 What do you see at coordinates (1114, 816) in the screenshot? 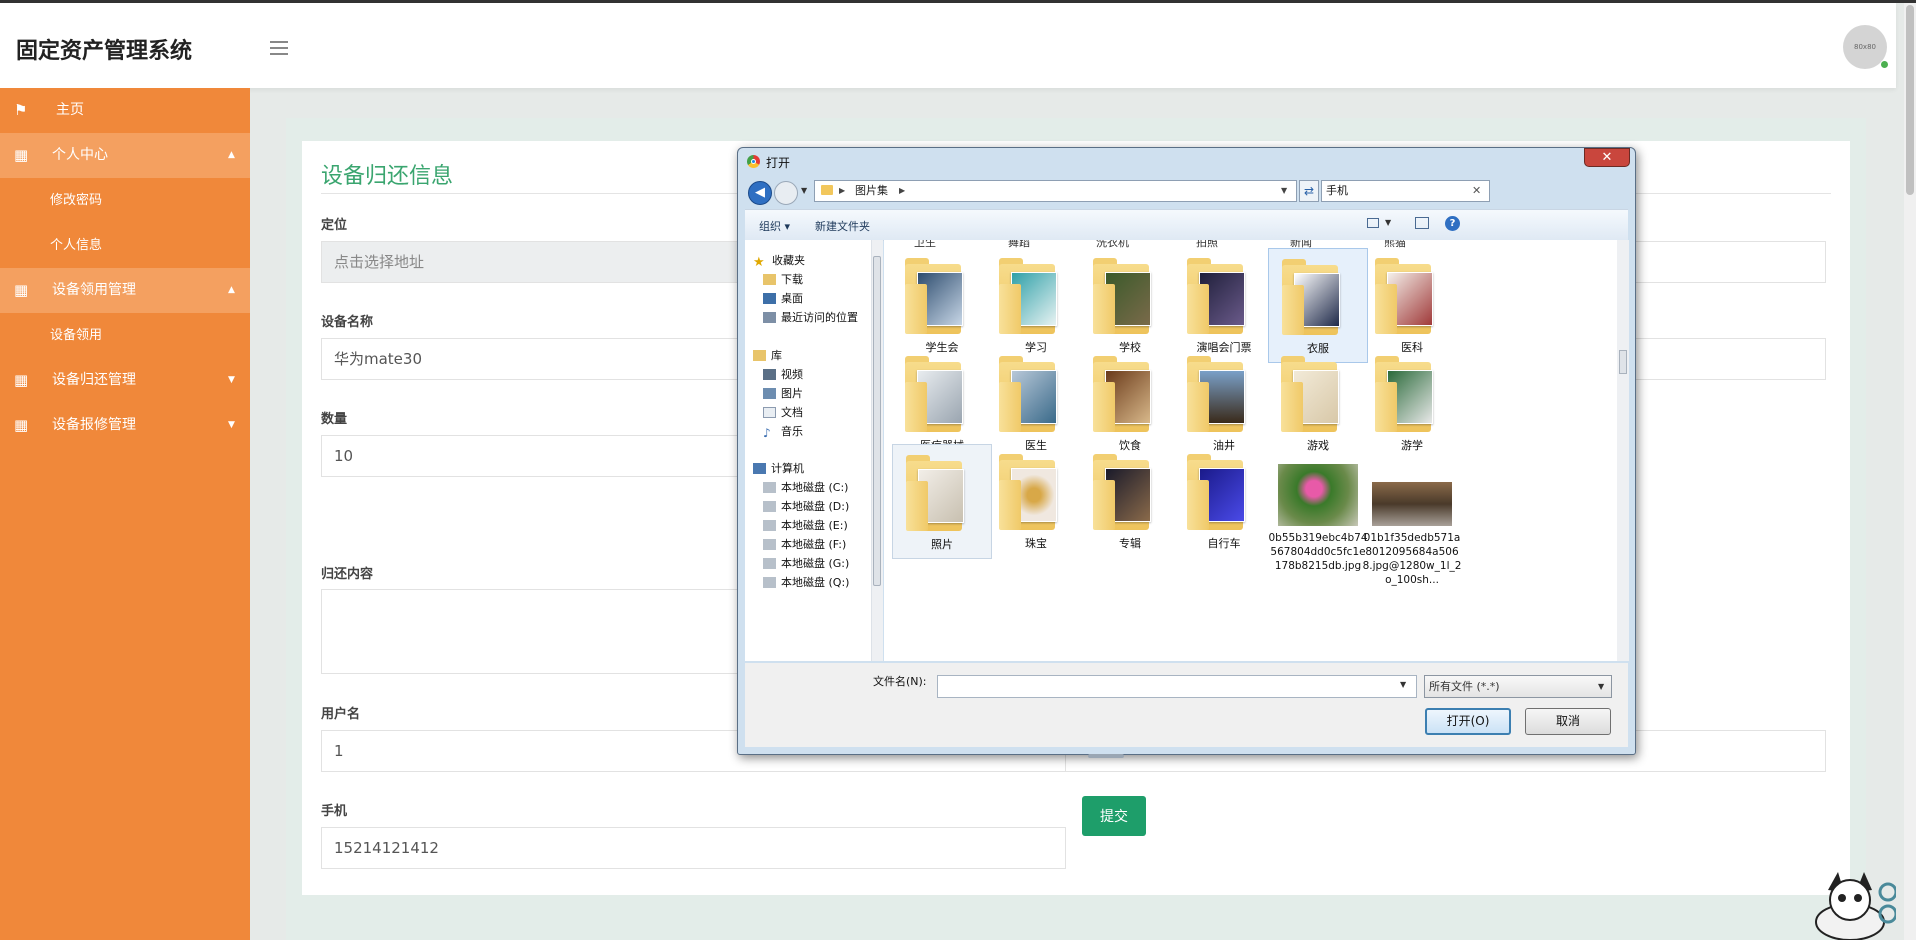
I see `submit-button: 提交` at bounding box center [1114, 816].